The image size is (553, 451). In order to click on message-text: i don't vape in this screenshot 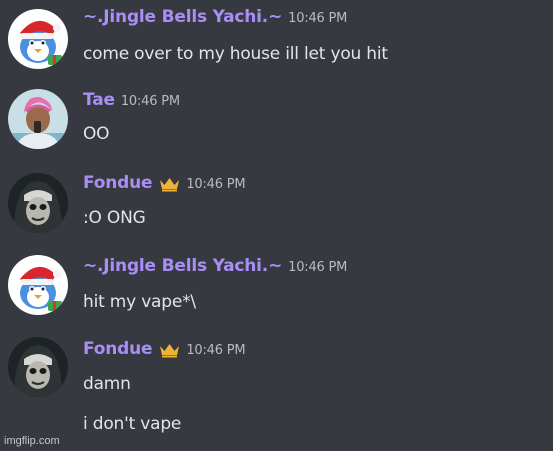, I will do `click(132, 424)`.